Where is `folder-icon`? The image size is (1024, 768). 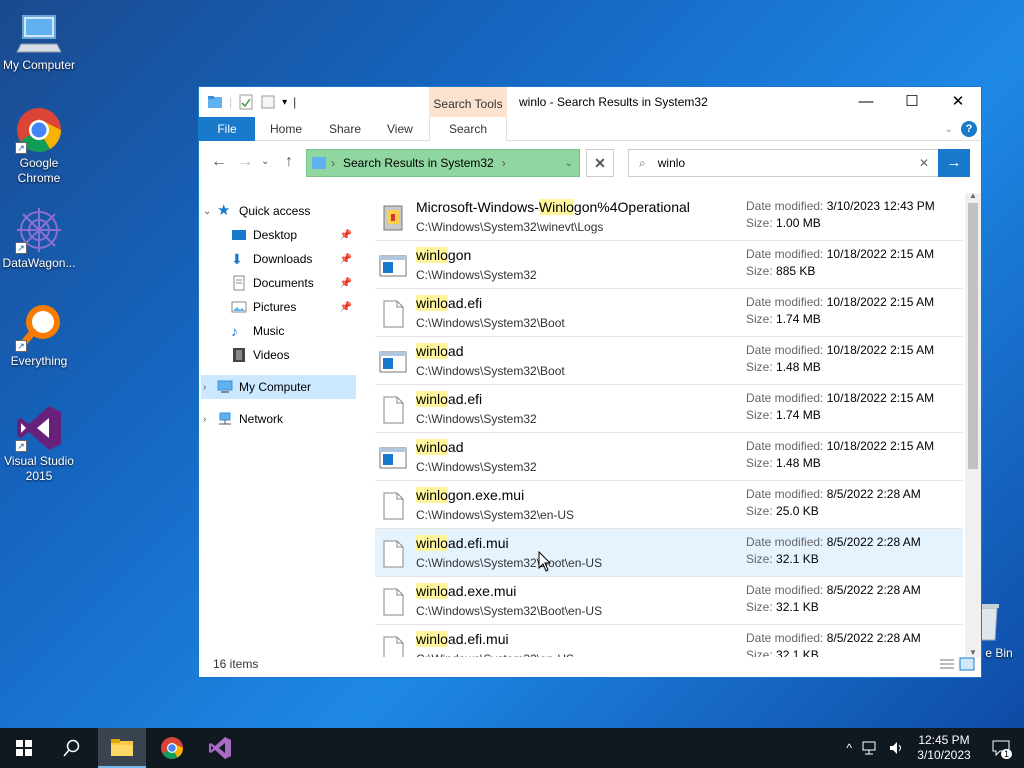 folder-icon is located at coordinates (215, 102).